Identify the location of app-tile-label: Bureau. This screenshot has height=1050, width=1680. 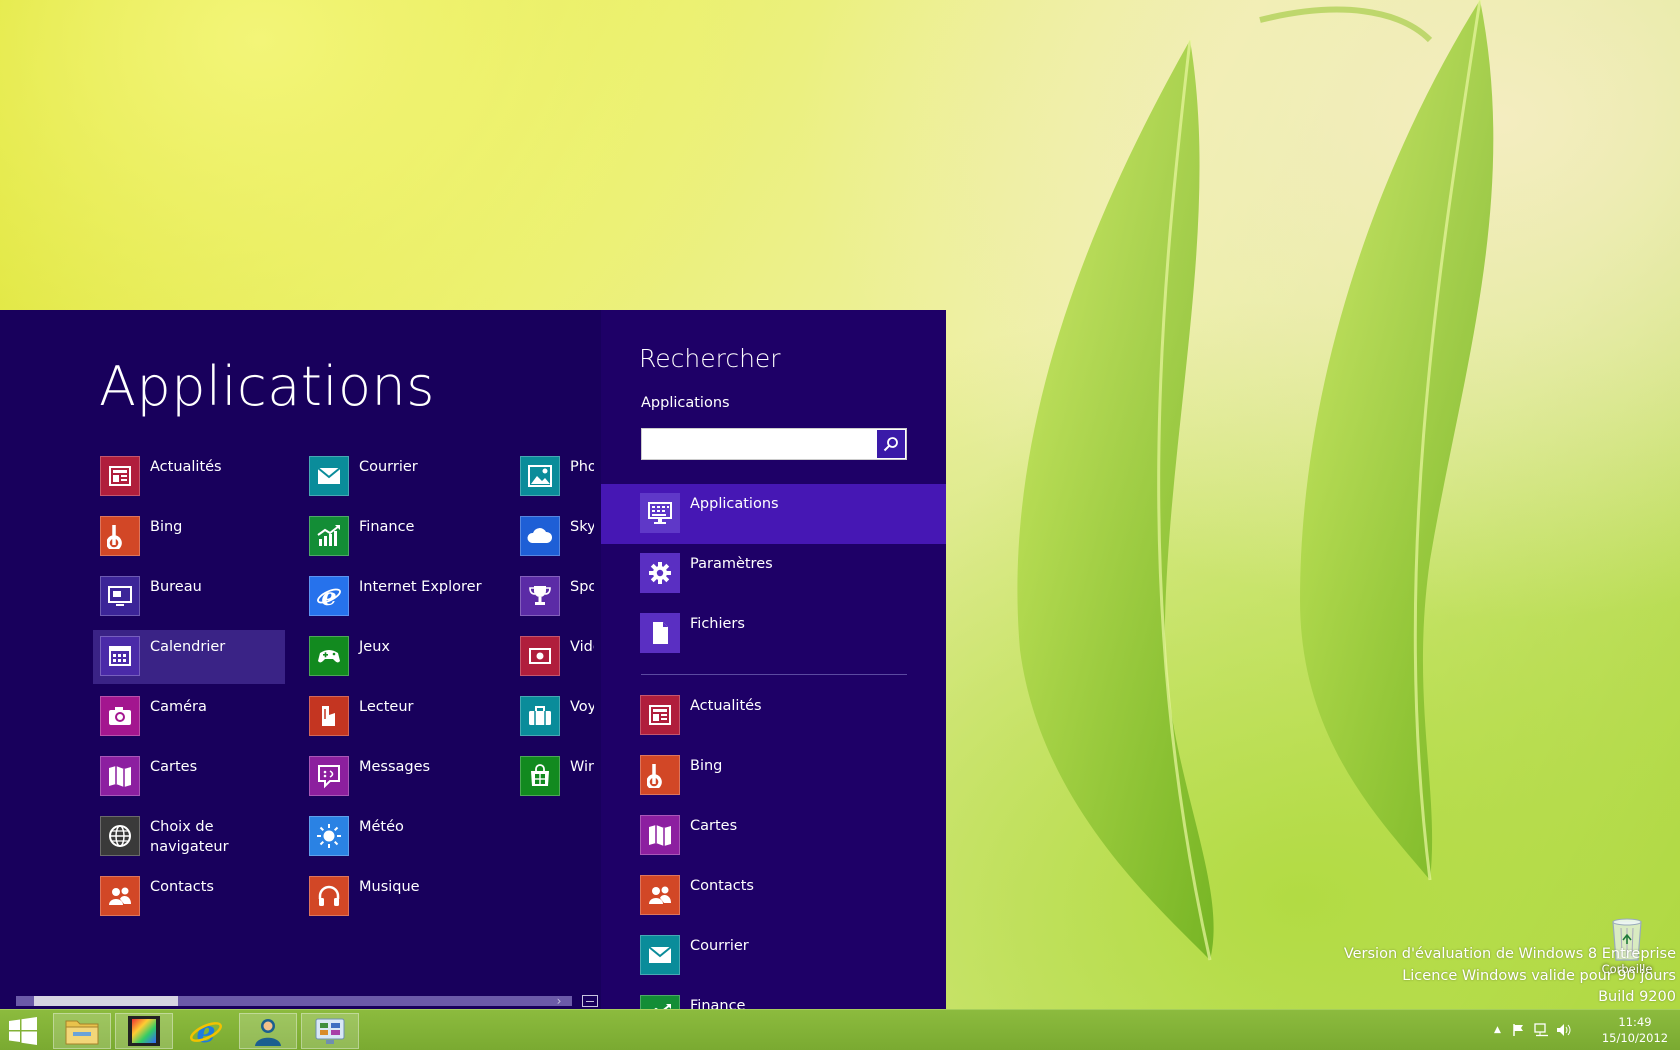
(176, 587).